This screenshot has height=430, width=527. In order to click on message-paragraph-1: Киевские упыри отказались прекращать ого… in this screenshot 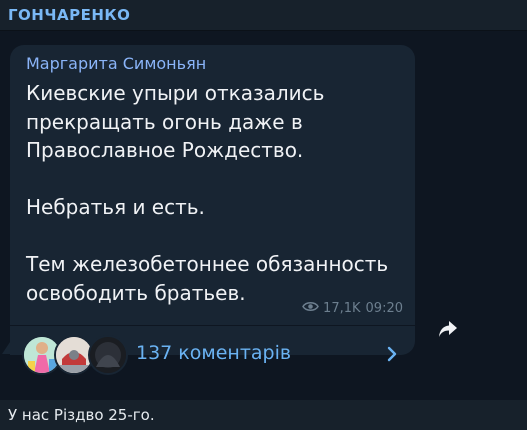, I will do `click(175, 121)`.